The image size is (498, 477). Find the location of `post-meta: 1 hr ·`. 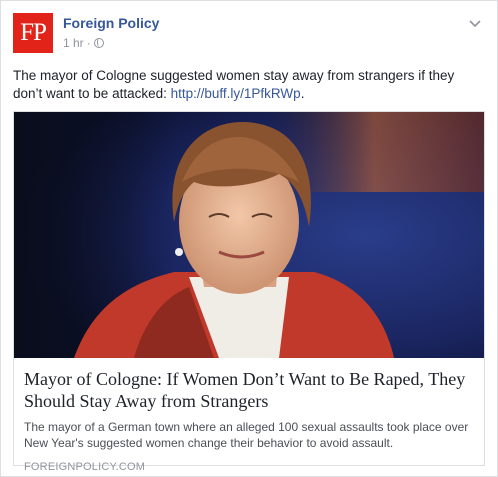

post-meta: 1 hr · is located at coordinates (83, 43).